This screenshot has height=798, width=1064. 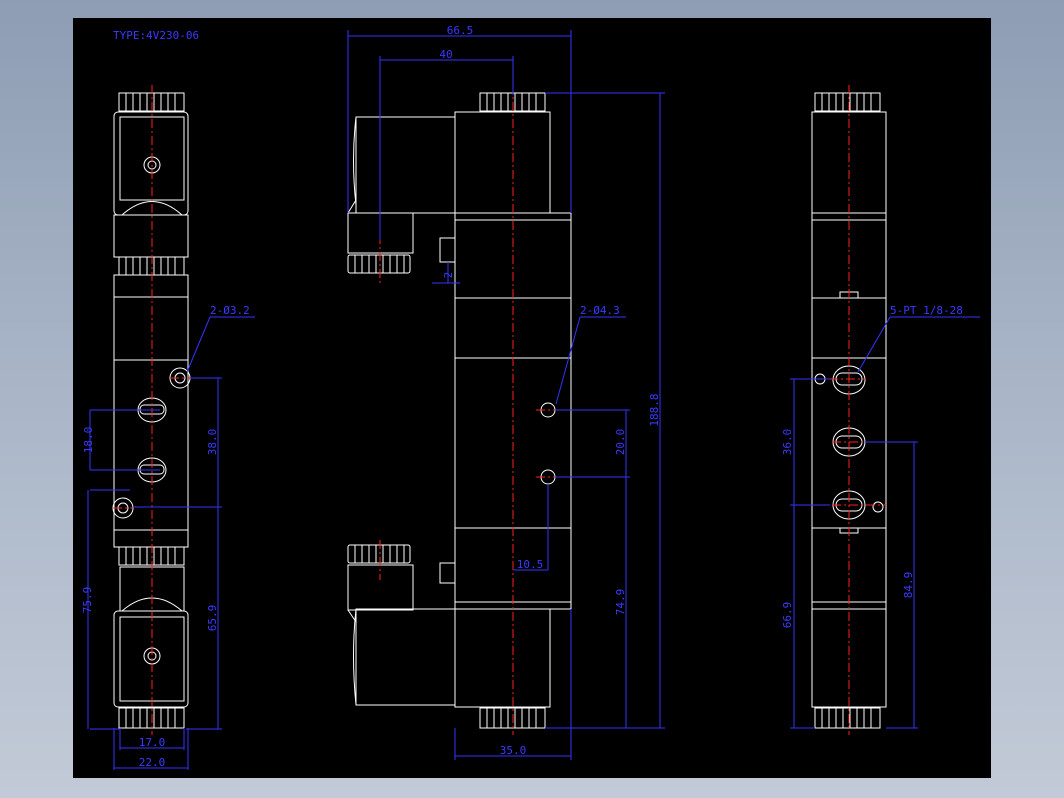 I want to click on right-top-knurled-cap, so click(x=847, y=102).